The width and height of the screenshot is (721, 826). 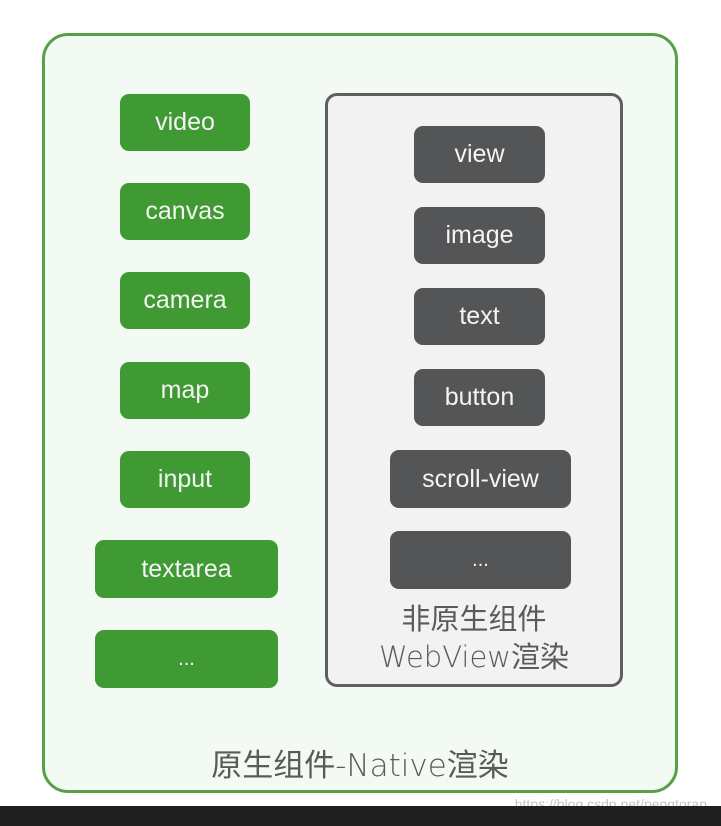 I want to click on bottom-bar, so click(x=360, y=816).